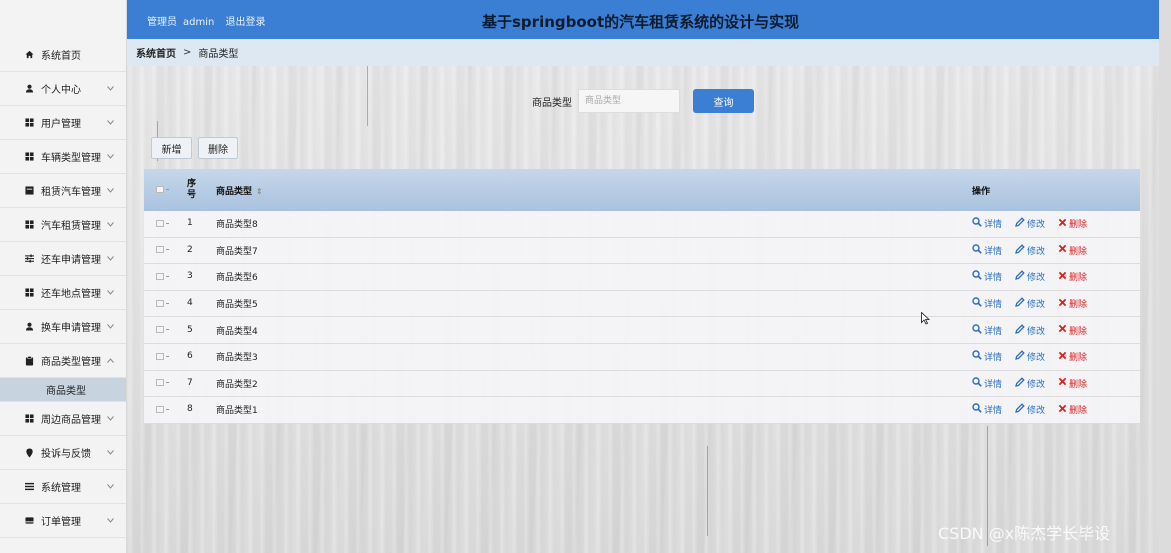 Image resolution: width=1171 pixels, height=553 pixels. I want to click on sidebar-item-label: 周边商品管理, so click(71, 420).